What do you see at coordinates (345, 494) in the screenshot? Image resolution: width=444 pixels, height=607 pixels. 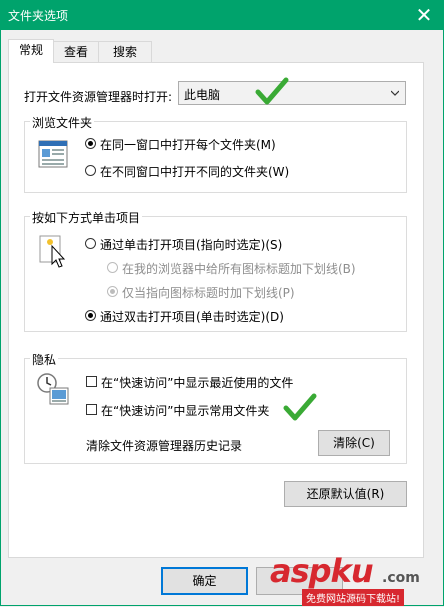 I see `restore-defaults-button: 还原默认值(R)` at bounding box center [345, 494].